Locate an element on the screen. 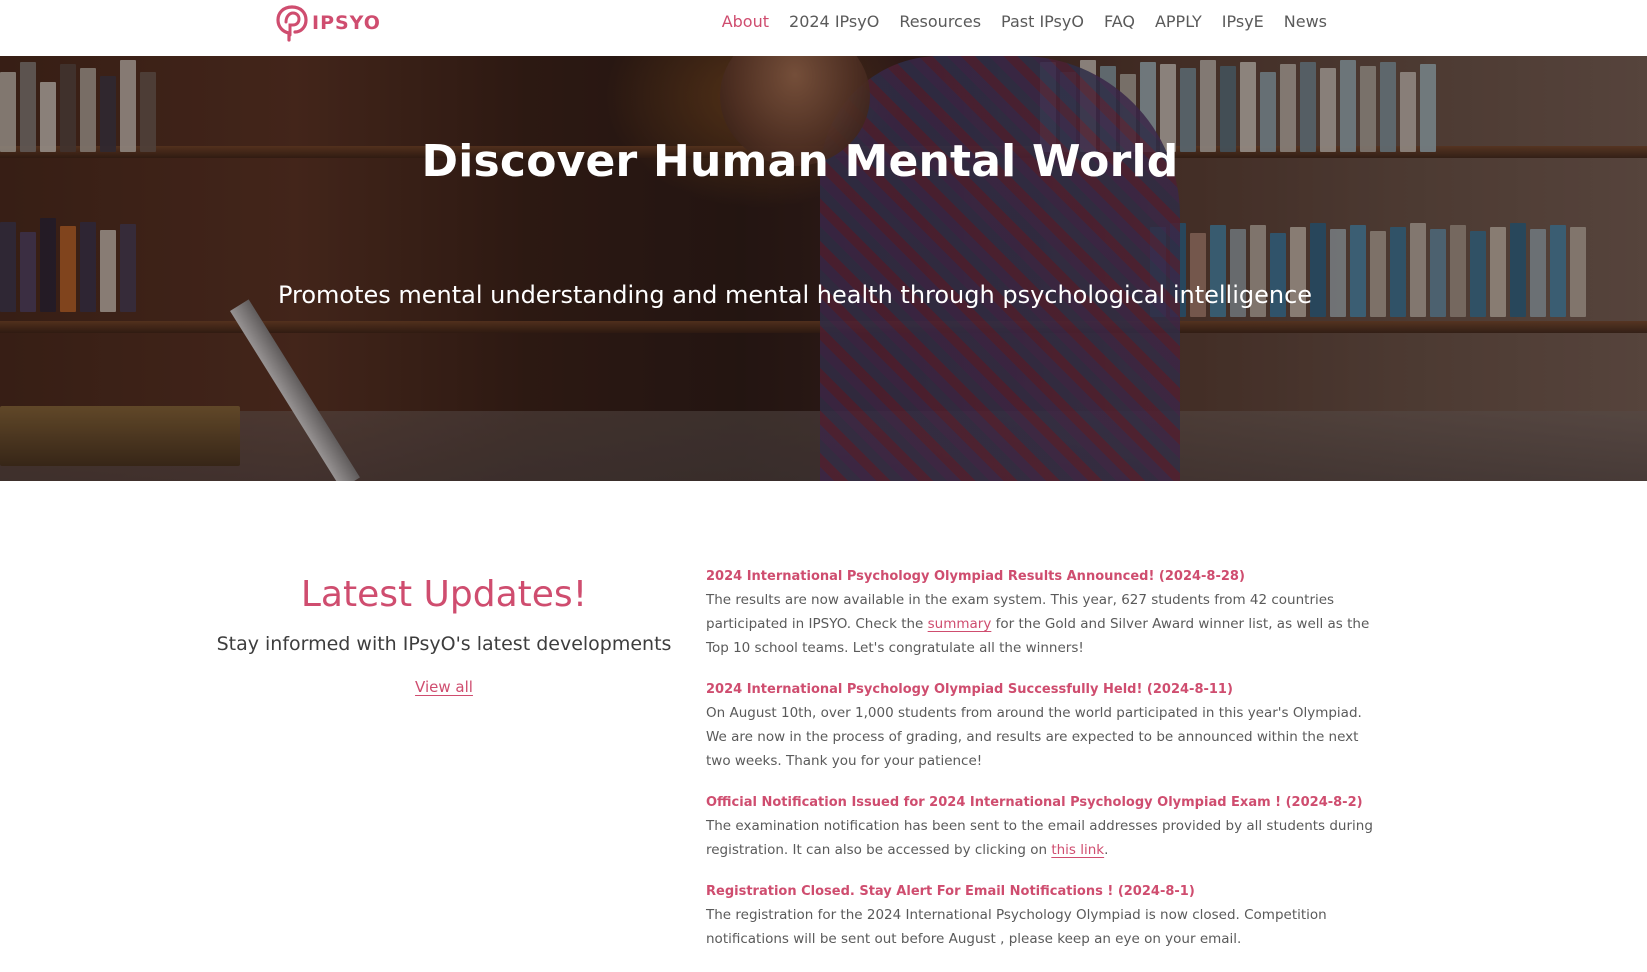 The width and height of the screenshot is (1647, 972). latest-updates-title: Latest Updates! is located at coordinates (444, 594).